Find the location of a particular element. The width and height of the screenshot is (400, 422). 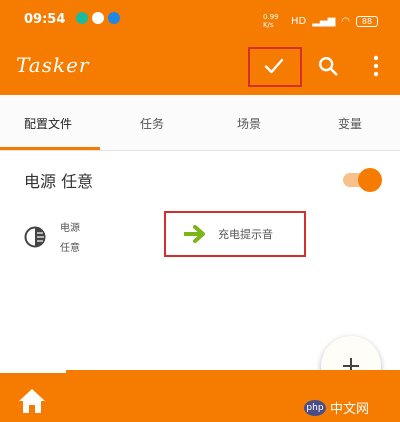

watermark: php 中文网 is located at coordinates (336, 407).